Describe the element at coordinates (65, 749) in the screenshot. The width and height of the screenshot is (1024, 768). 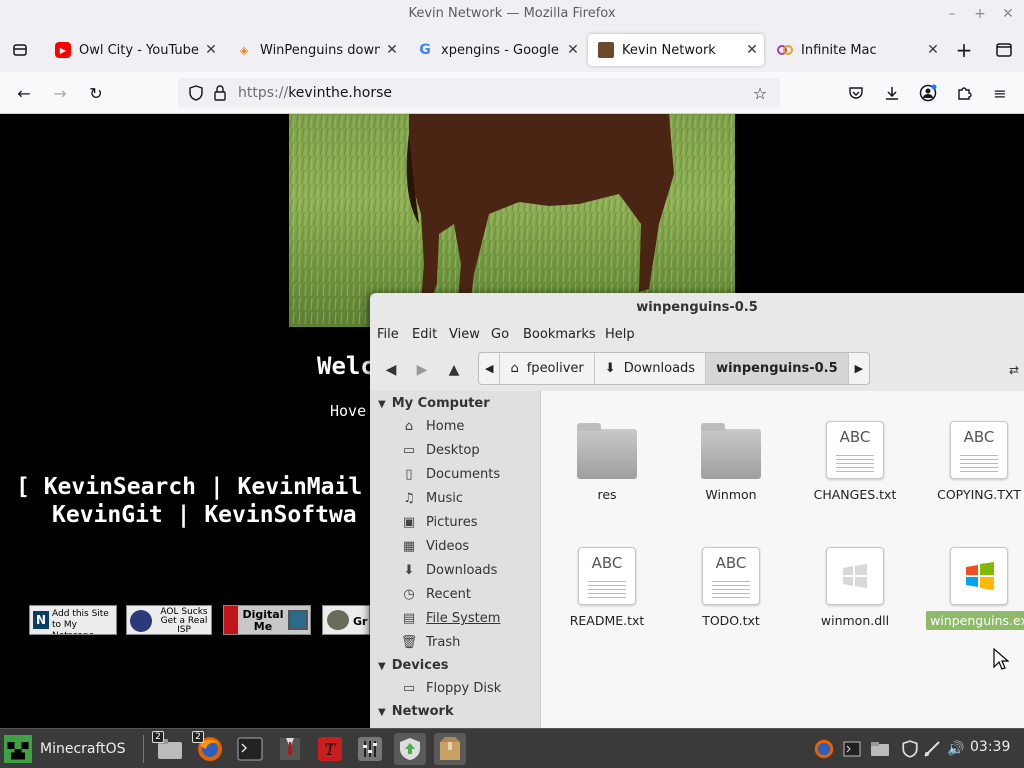
I see `start-menu-button: MinecraftOS` at that location.